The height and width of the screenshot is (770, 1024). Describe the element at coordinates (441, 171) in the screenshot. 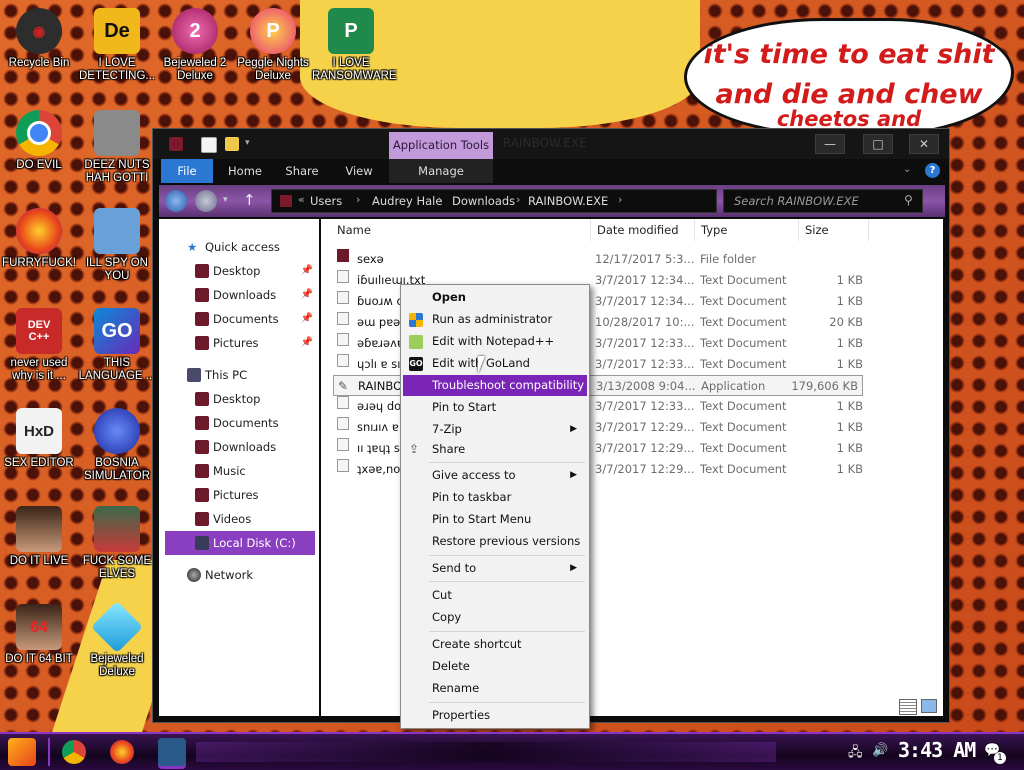

I see `tab-manage: Manage` at that location.